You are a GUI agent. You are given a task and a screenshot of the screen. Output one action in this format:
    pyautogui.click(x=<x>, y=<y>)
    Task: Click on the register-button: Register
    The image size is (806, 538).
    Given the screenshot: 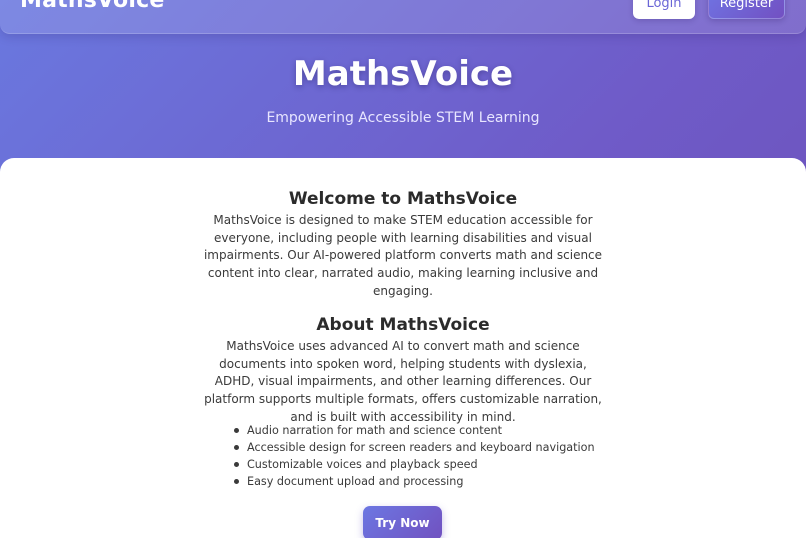 What is the action you would take?
    pyautogui.click(x=746, y=9)
    